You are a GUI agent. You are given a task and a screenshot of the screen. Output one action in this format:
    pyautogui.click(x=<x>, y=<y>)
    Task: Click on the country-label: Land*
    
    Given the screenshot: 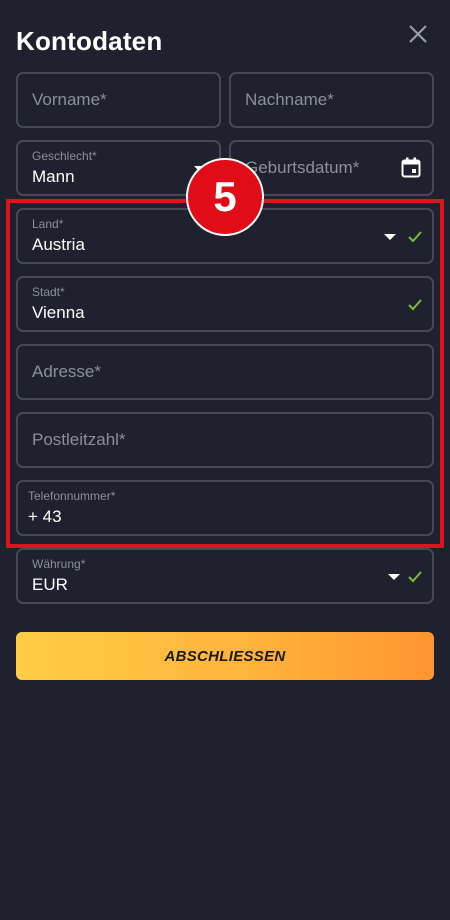 What is the action you would take?
    pyautogui.click(x=48, y=224)
    